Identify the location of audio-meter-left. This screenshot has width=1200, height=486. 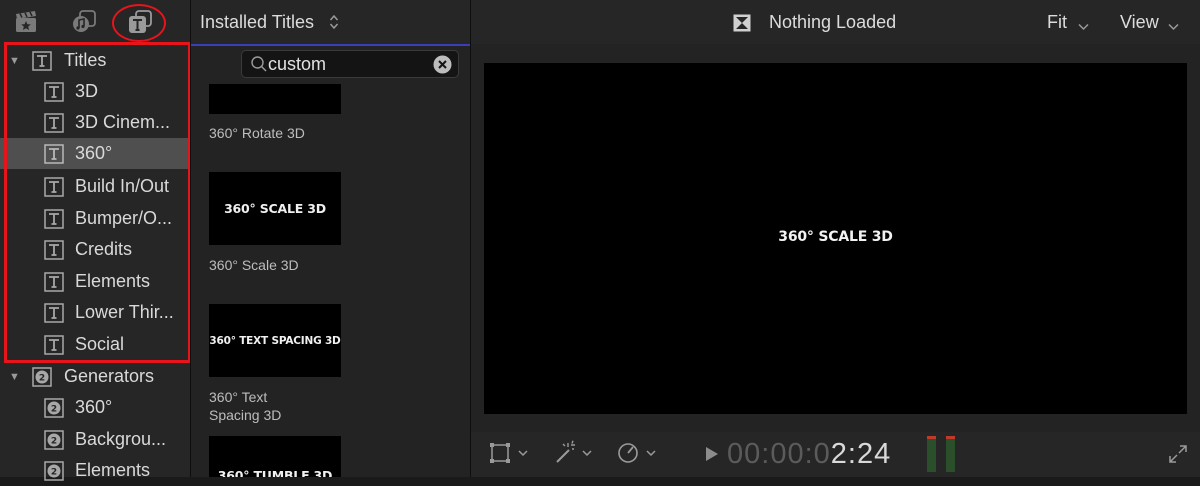
(931, 454).